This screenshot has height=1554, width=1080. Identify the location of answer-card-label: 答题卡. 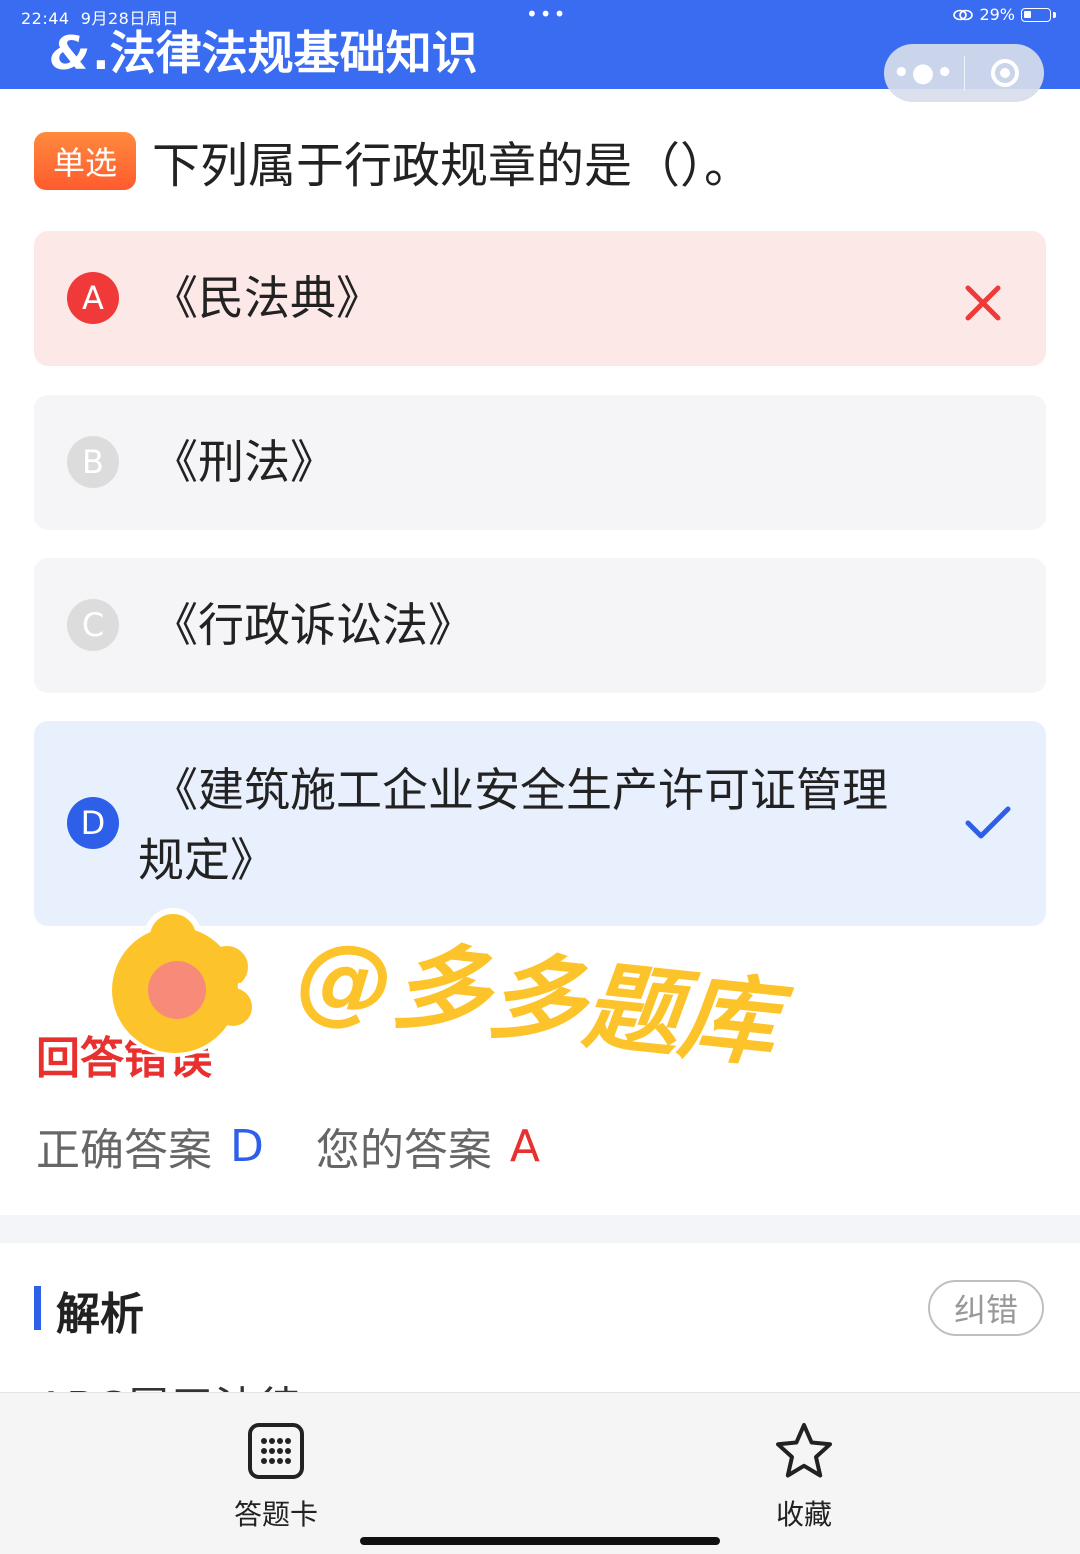
(275, 1514).